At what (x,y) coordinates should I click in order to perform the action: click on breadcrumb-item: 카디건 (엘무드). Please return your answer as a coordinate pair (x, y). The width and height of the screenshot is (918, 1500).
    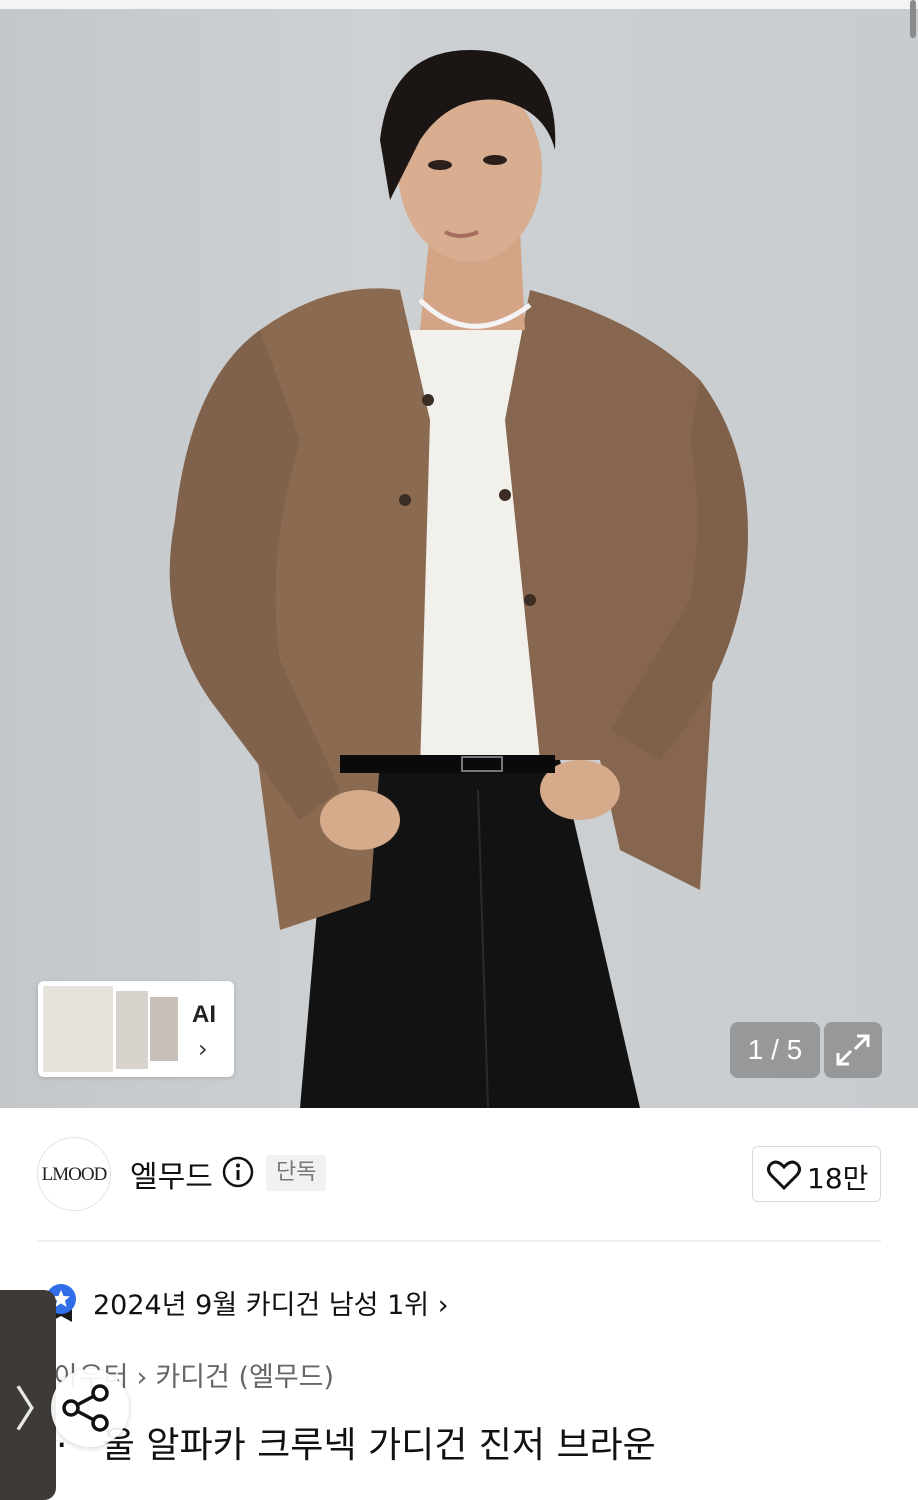
    Looking at the image, I should click on (244, 1377).